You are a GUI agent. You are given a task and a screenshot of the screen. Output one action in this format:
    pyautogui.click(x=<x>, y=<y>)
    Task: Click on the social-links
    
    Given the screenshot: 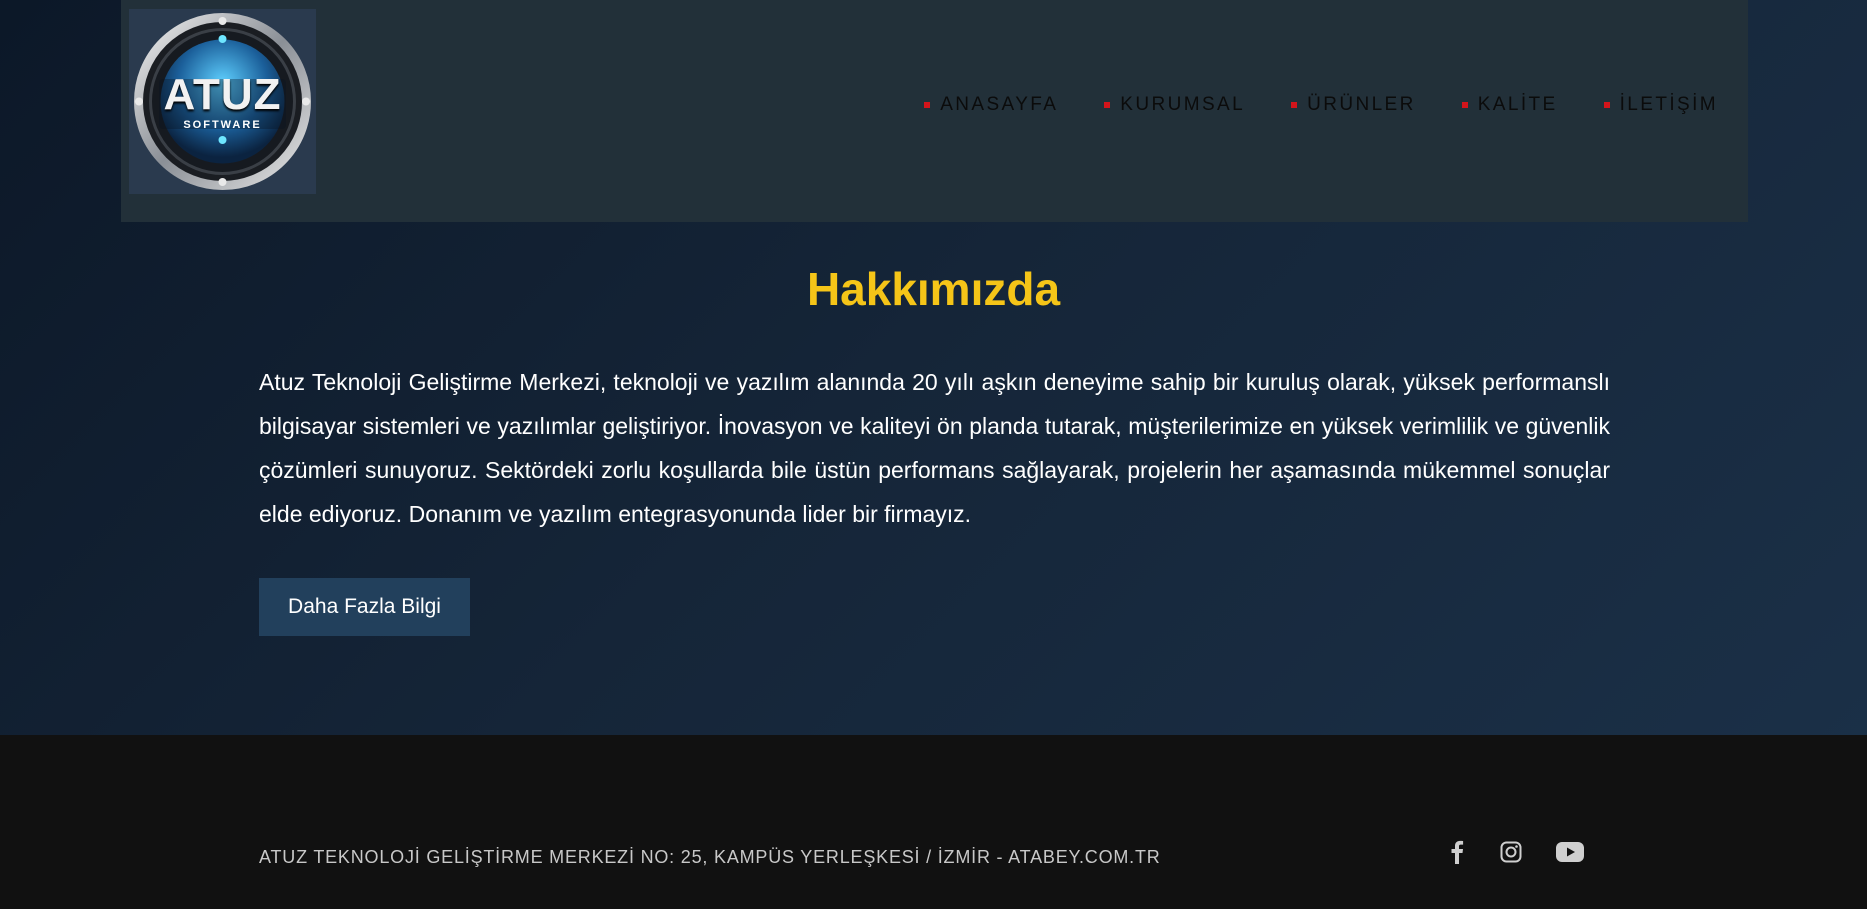 What is the action you would take?
    pyautogui.click(x=1513, y=852)
    